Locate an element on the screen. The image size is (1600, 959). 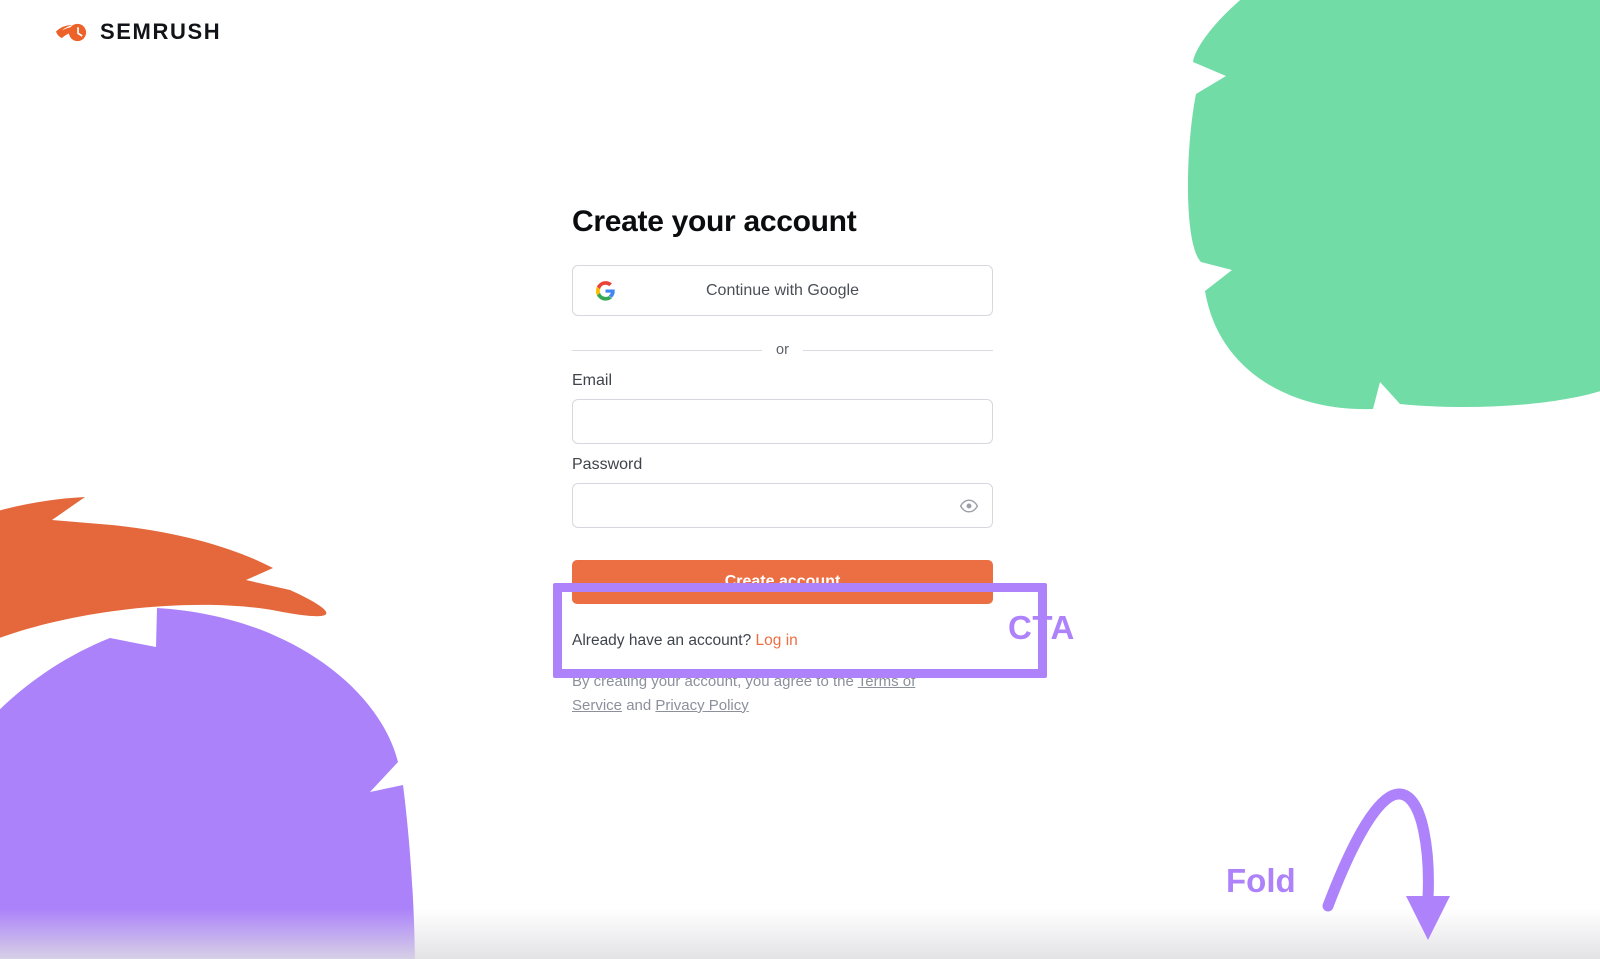
google-button-label: Continue with Google is located at coordinates (782, 290).